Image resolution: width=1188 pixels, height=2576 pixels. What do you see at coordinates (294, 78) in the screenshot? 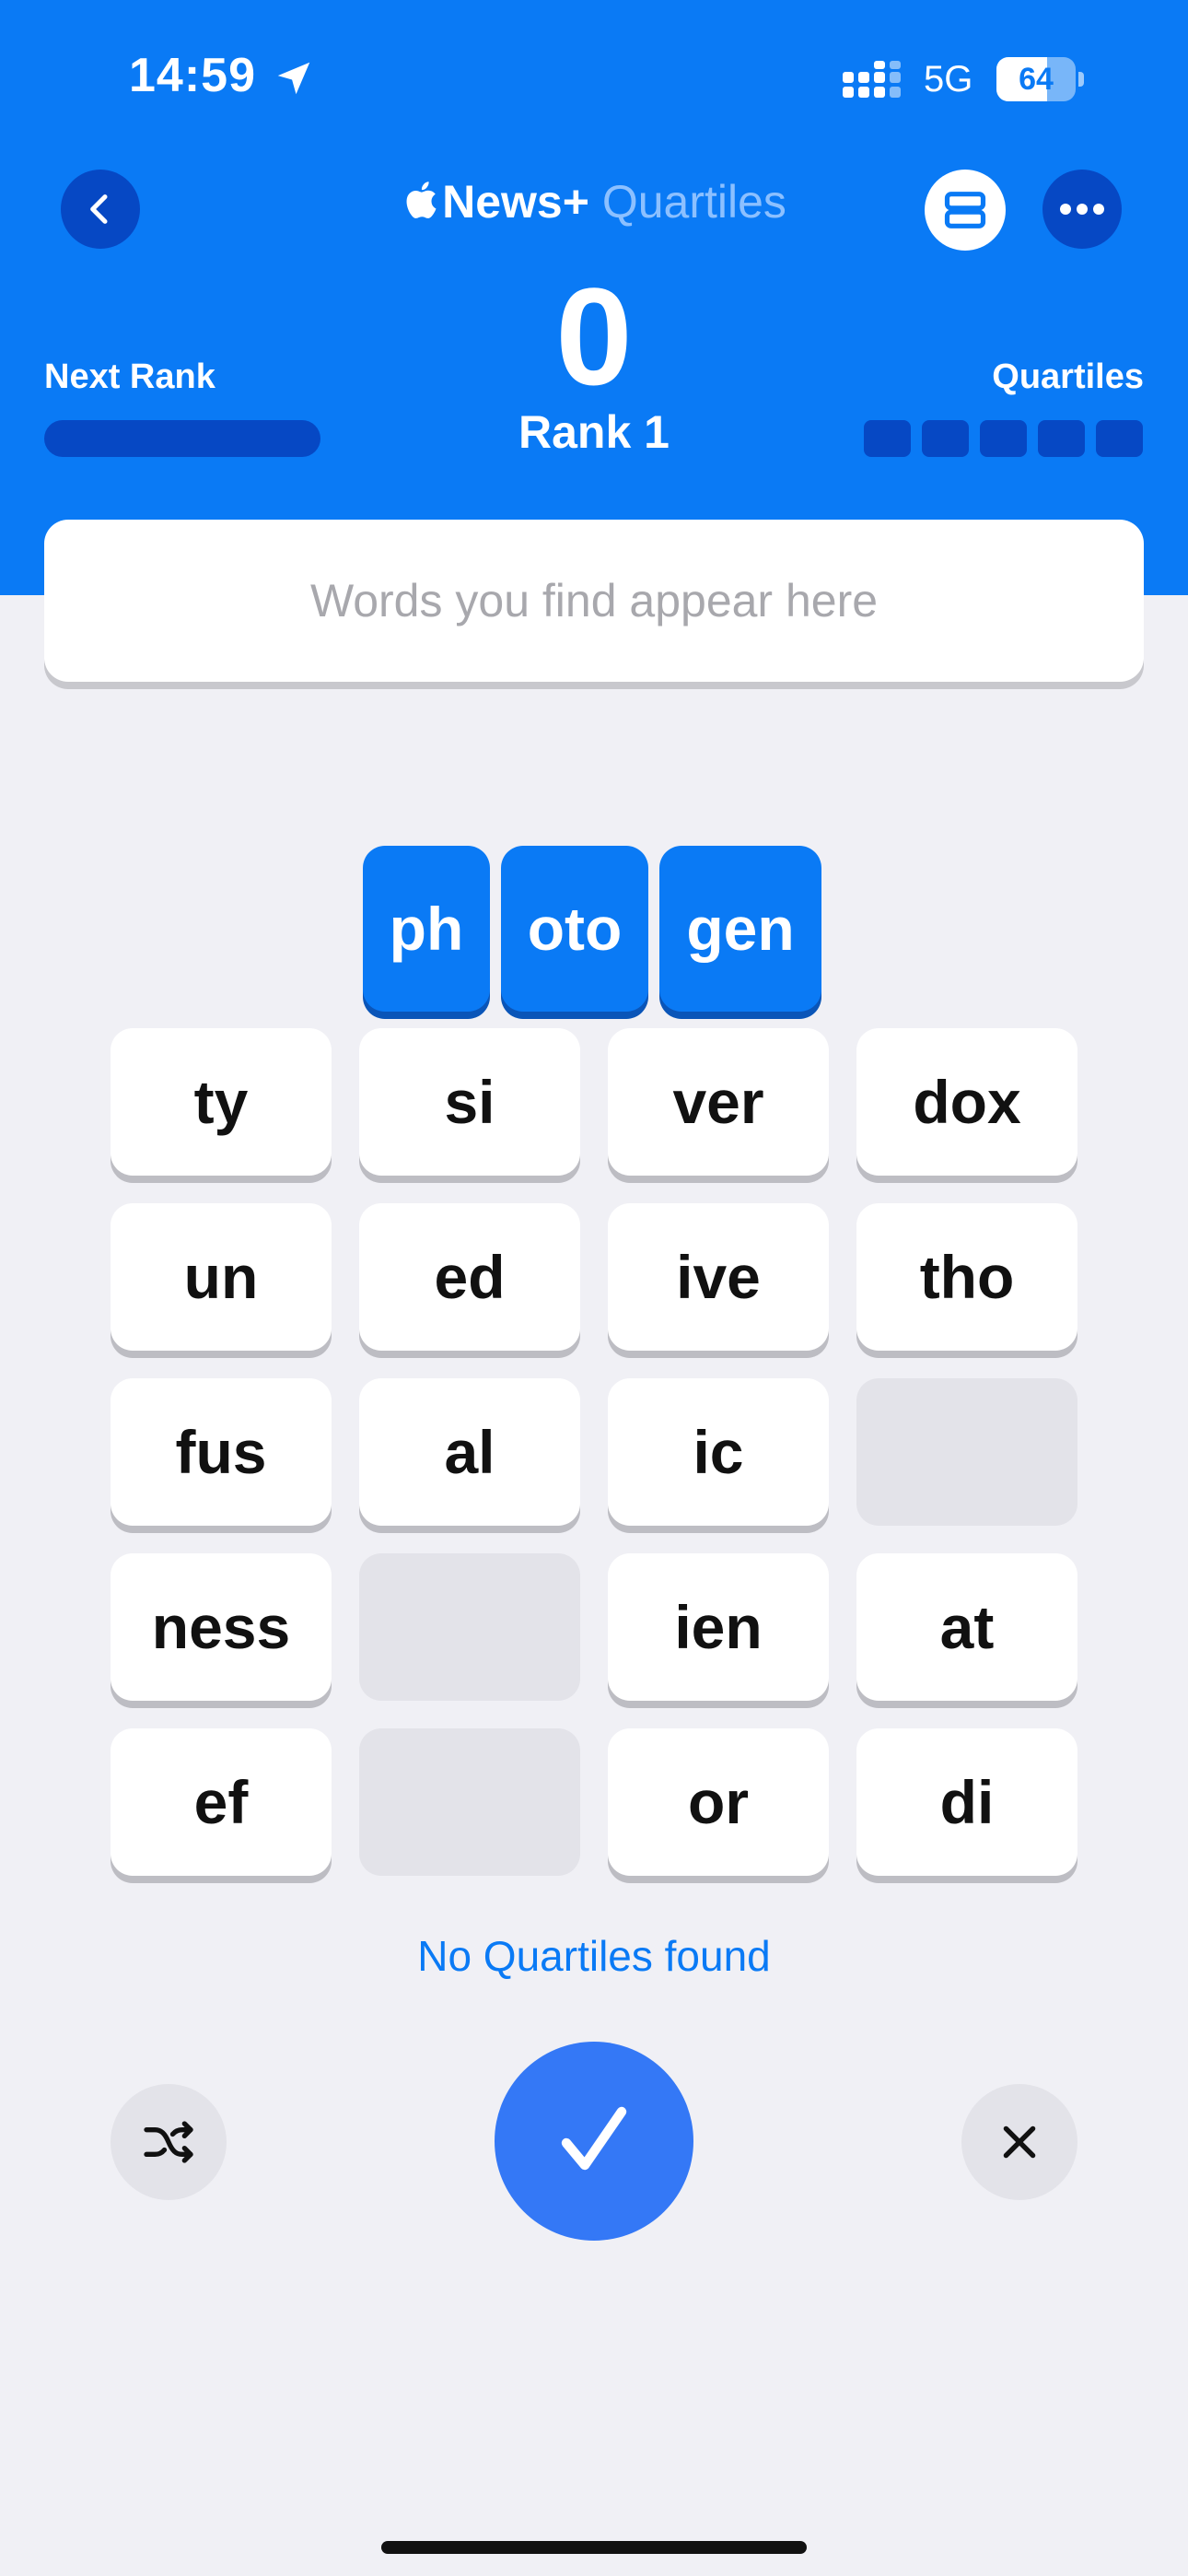
I see `location-arrow-icon` at bounding box center [294, 78].